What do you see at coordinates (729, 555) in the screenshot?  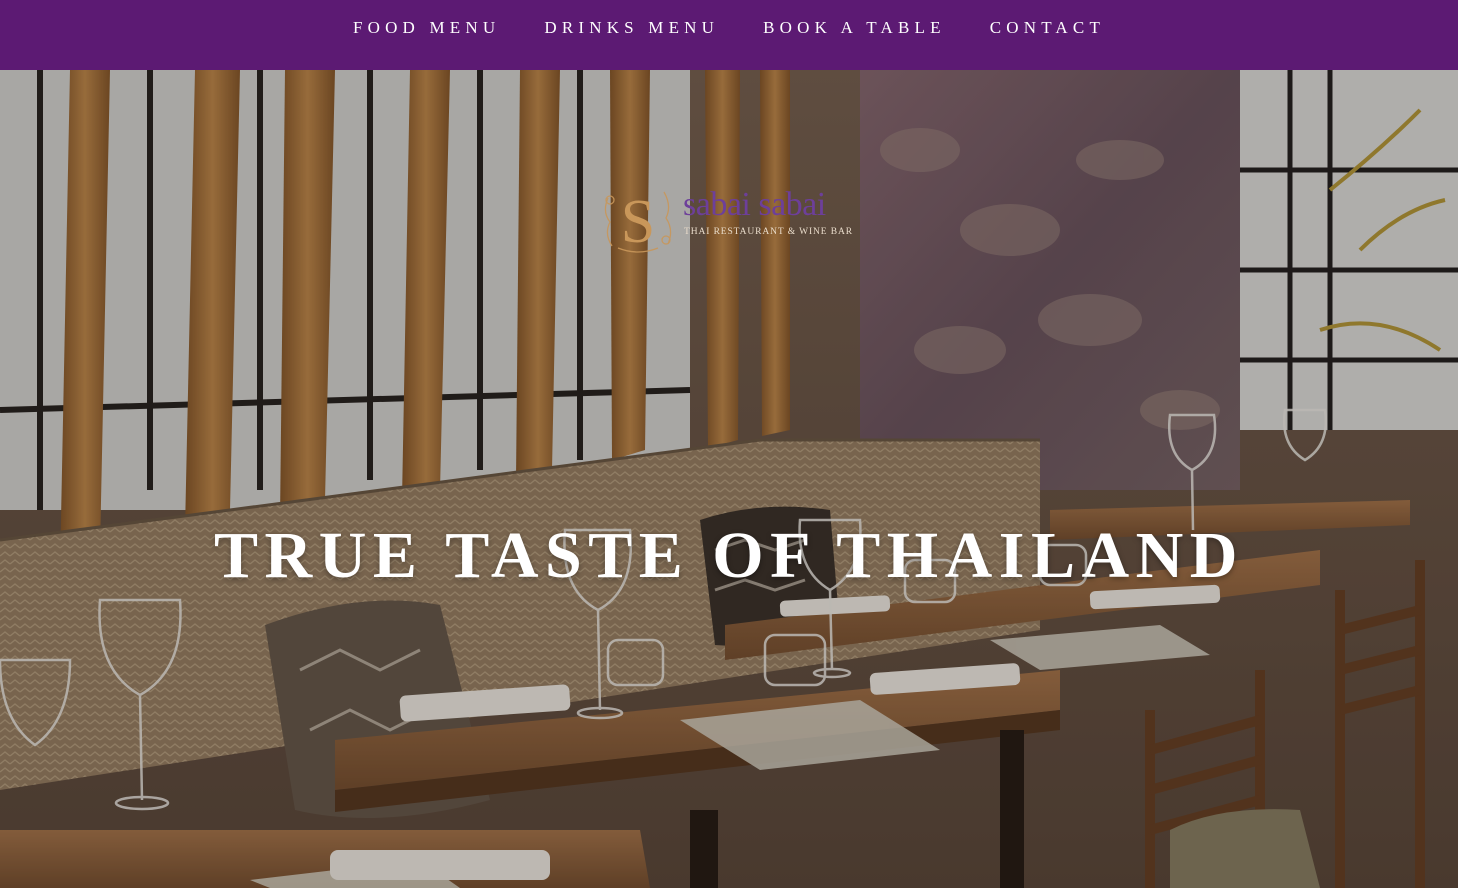 I see `hero-headline: TRUE TASTE OF THAILAND` at bounding box center [729, 555].